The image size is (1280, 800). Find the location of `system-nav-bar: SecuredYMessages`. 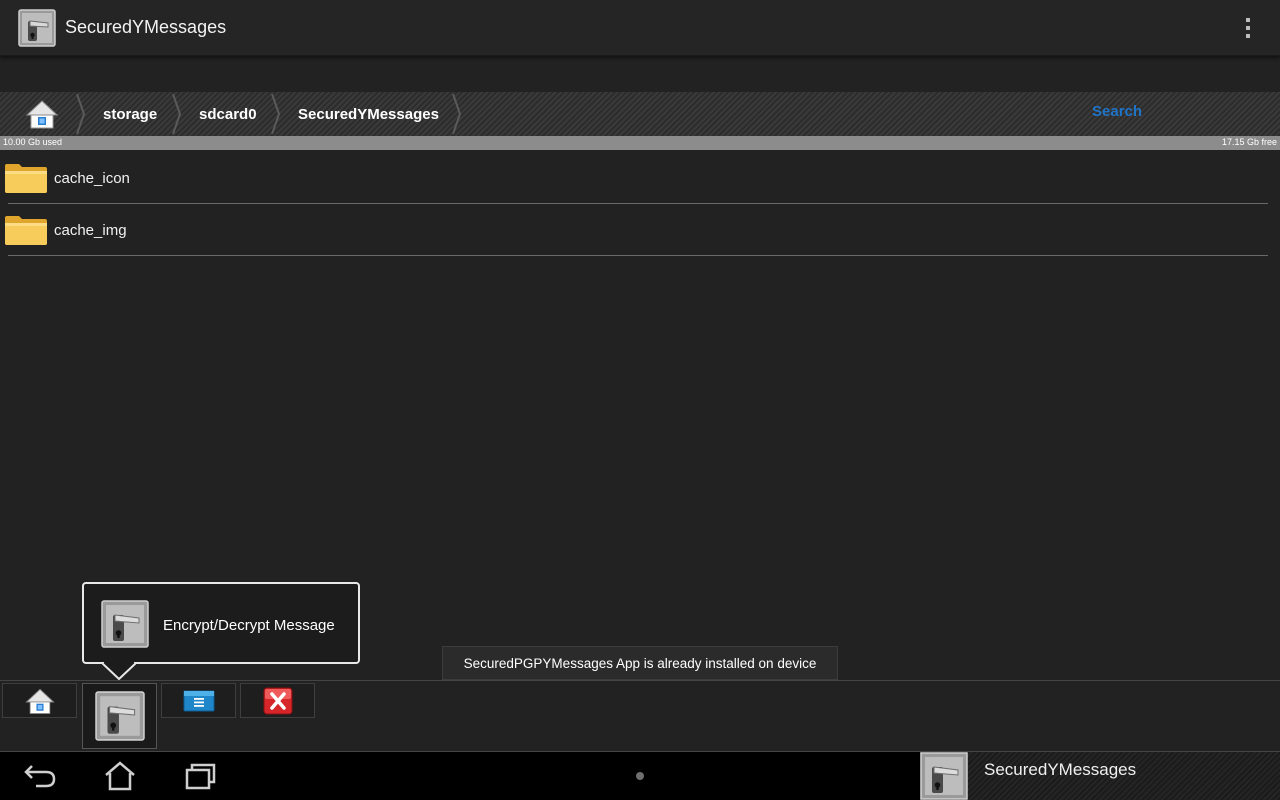

system-nav-bar: SecuredYMessages is located at coordinates (640, 776).